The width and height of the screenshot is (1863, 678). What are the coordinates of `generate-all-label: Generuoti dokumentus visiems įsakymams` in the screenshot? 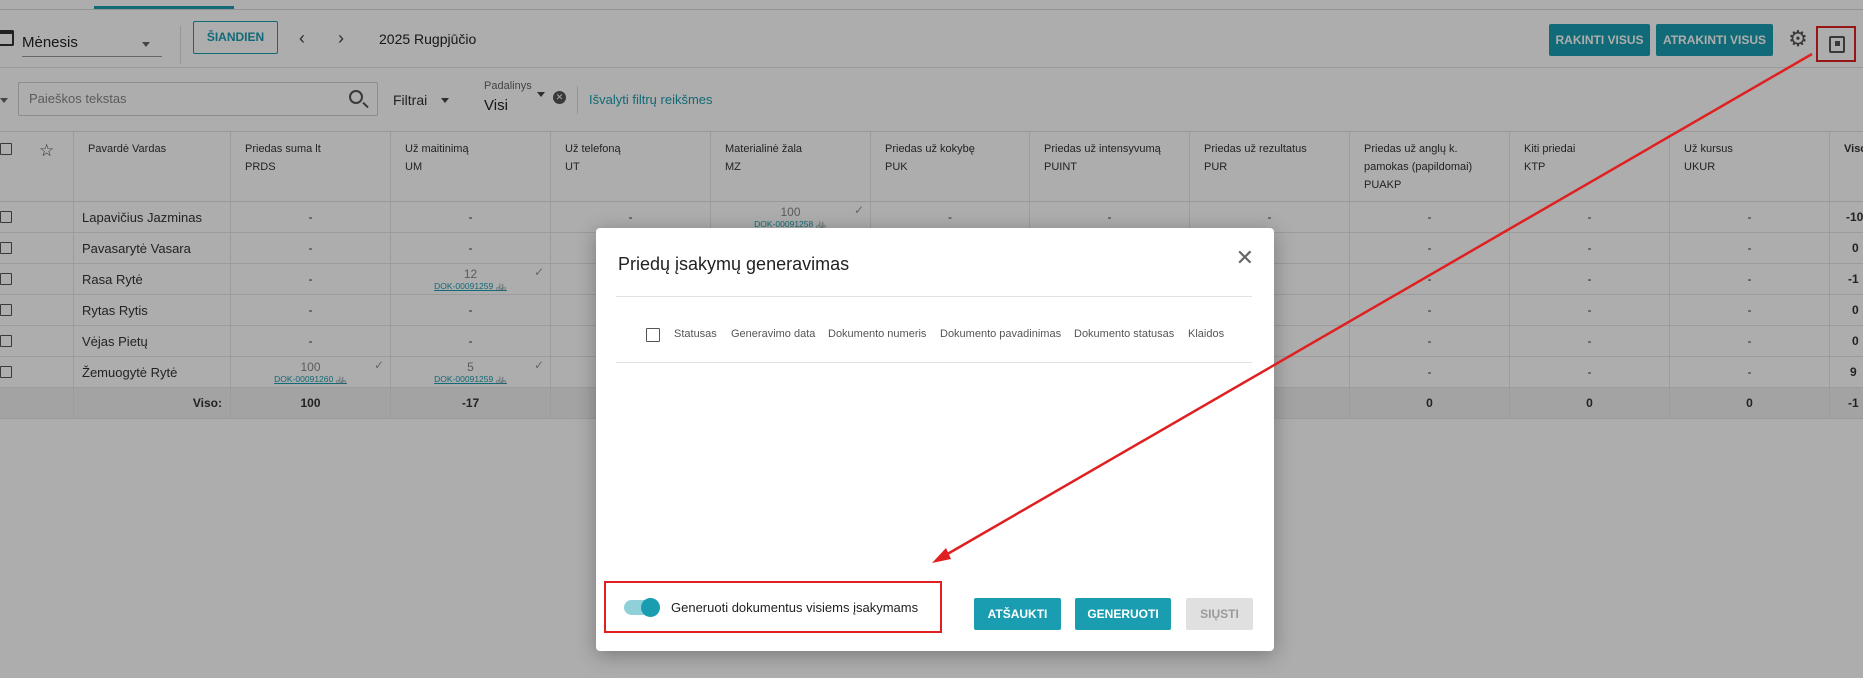 It's located at (795, 607).